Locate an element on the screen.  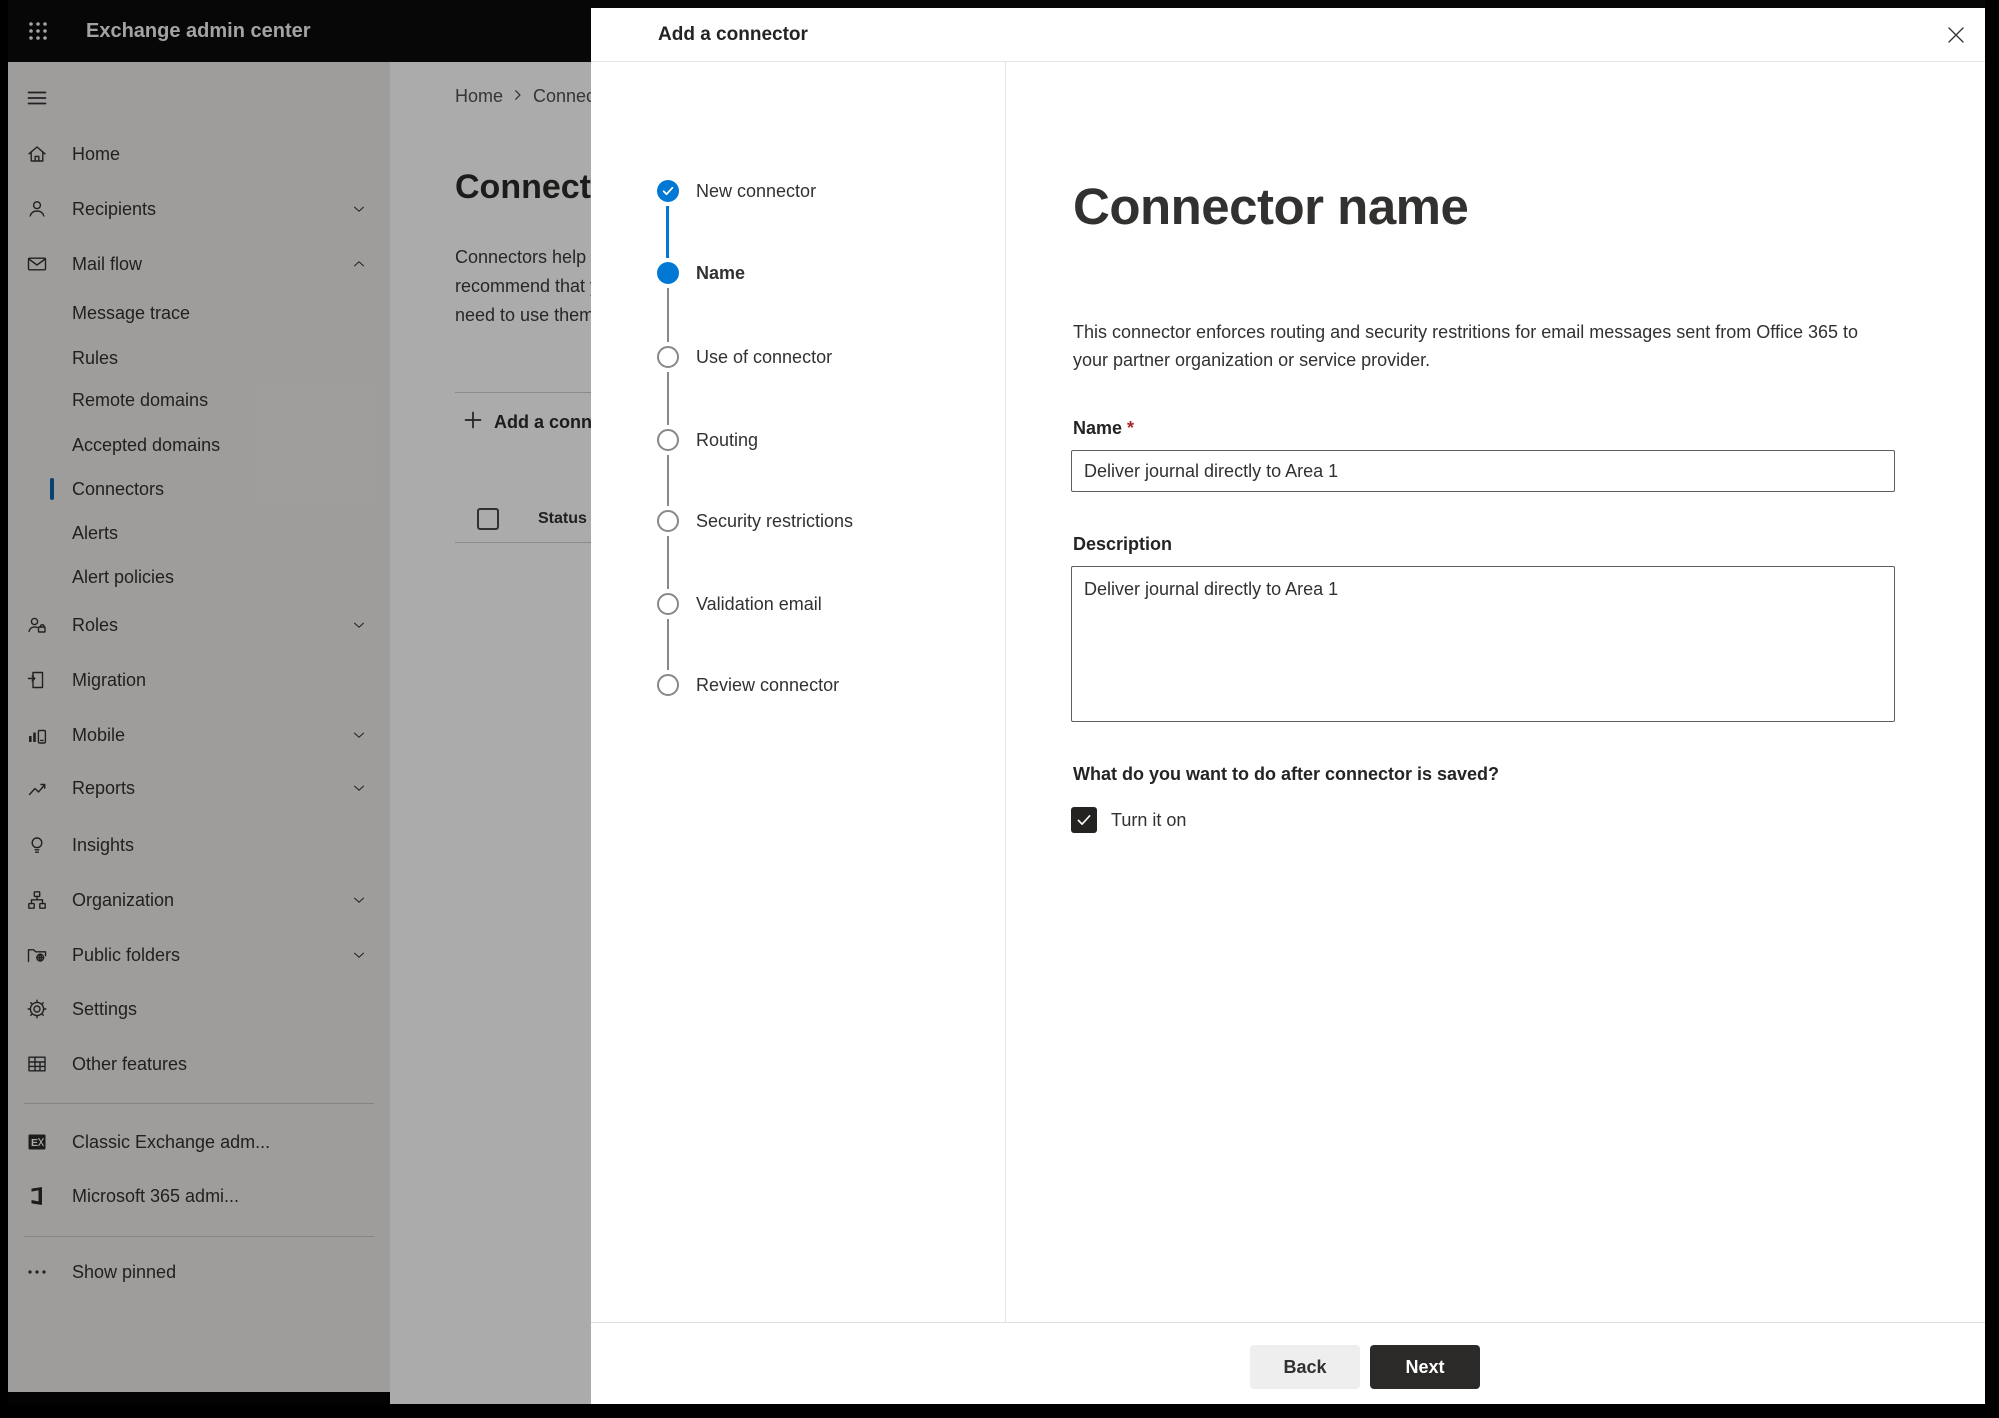
step-label: New connector is located at coordinates (756, 191).